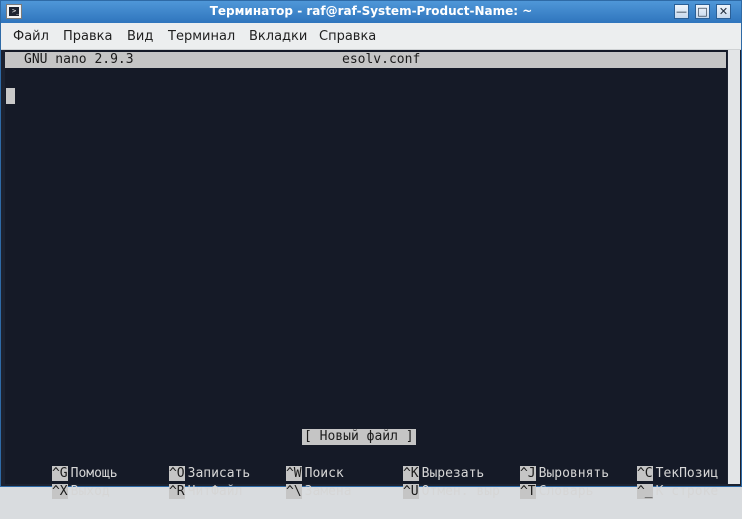 The height and width of the screenshot is (519, 742). I want to click on menu-bar: Файл Правка Вид Терминал Вкладки Справка, so click(371, 36).